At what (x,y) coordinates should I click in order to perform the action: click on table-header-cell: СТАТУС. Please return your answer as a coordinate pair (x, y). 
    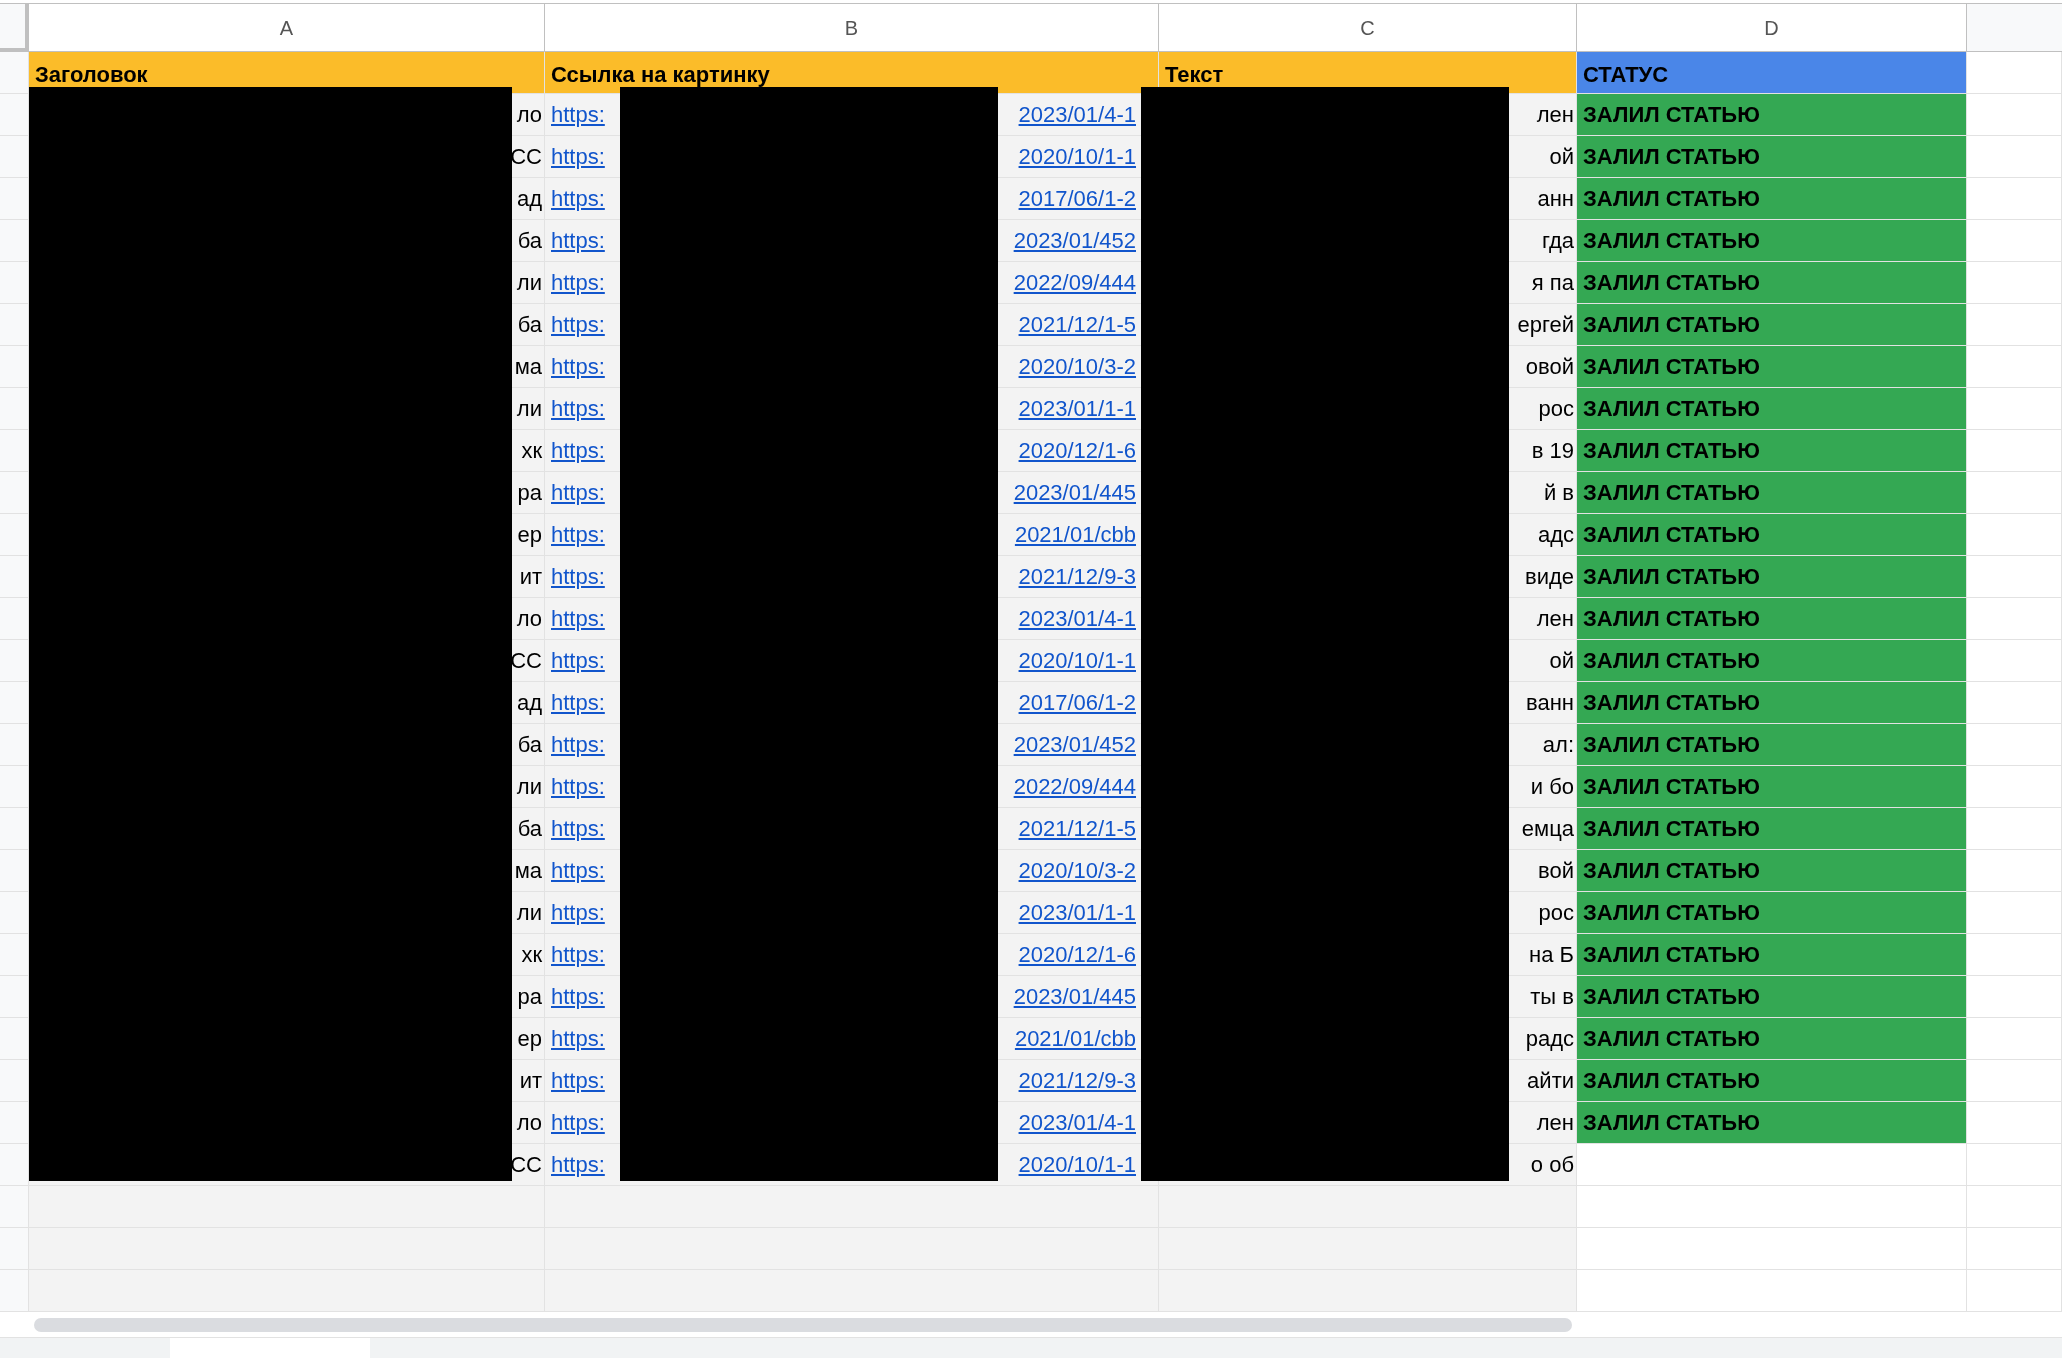
    Looking at the image, I should click on (1772, 73).